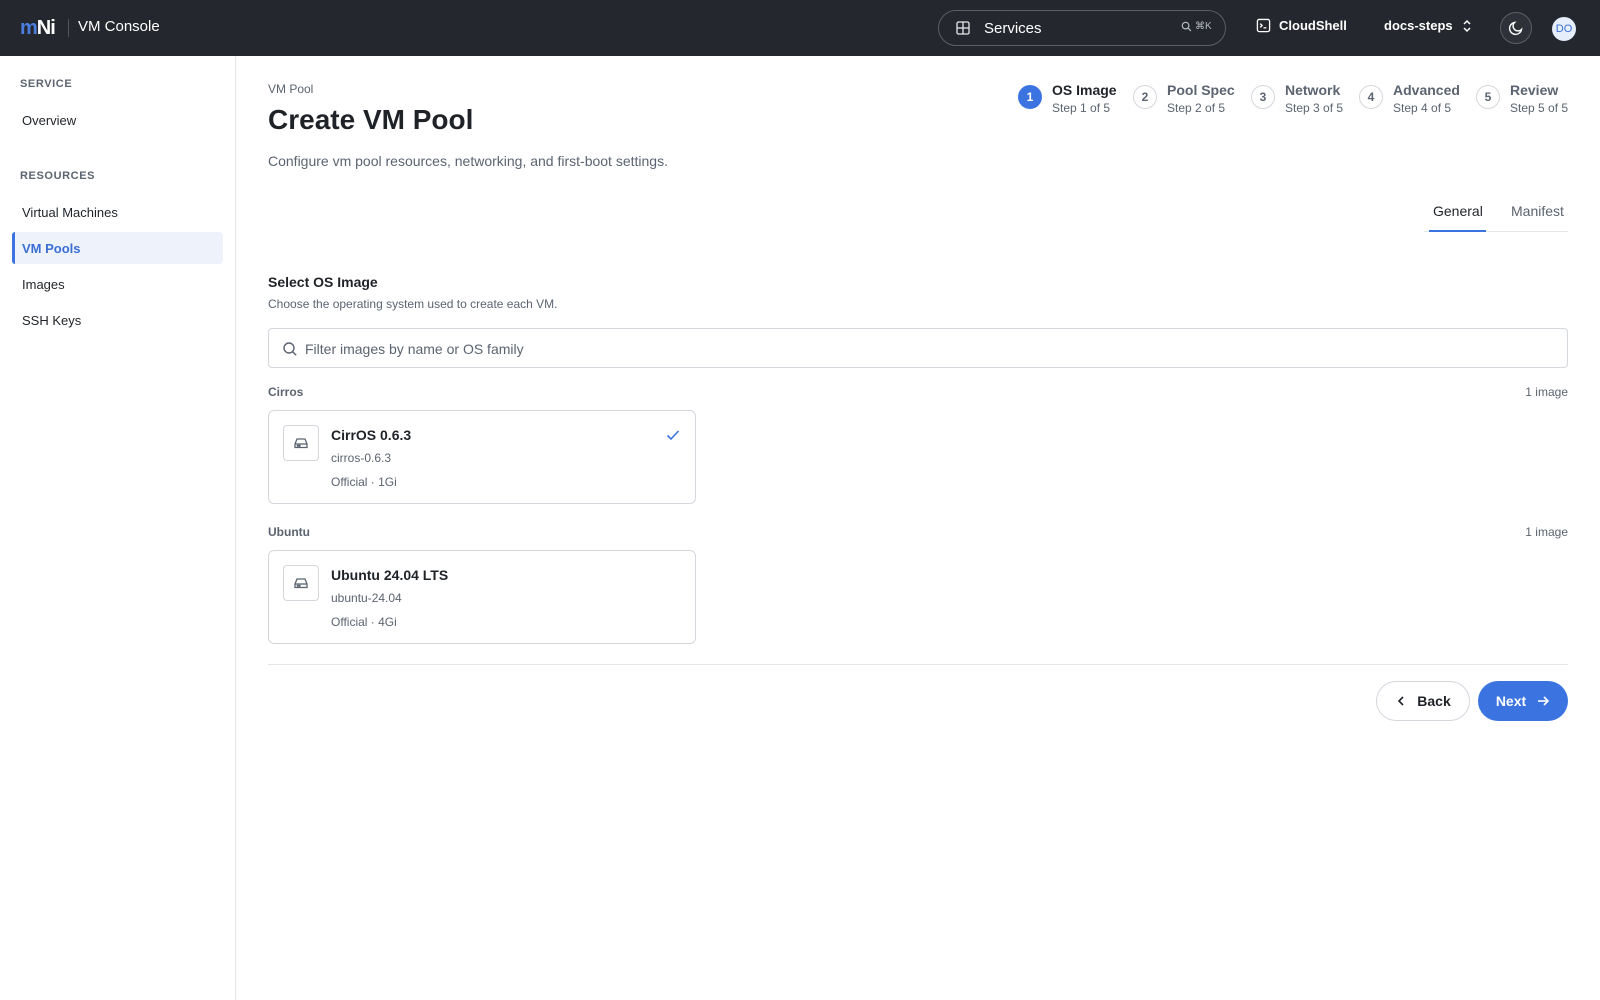 This screenshot has height=1000, width=1600. I want to click on sidebar-section-service: SERVICE, so click(46, 84).